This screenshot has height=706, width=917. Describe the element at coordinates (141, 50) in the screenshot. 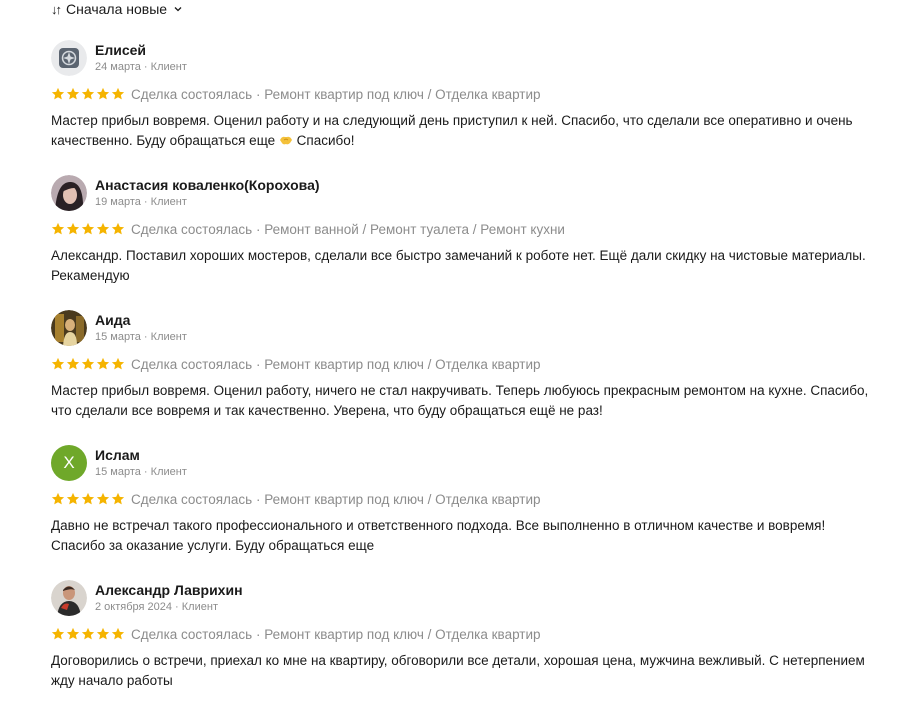

I see `reviewer-name: Елисей` at that location.